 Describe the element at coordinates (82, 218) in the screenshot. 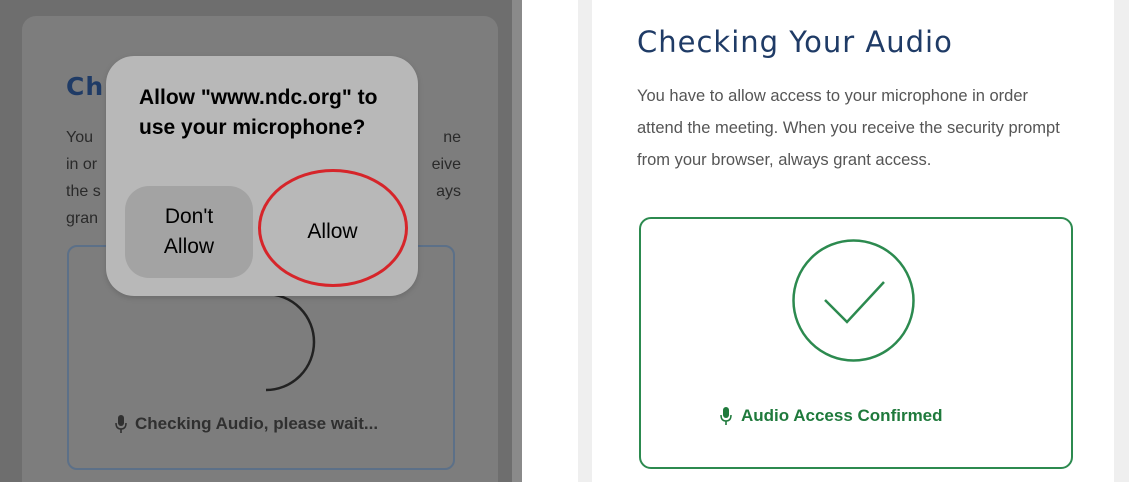

I see `left-para-line-4-start: gran` at that location.